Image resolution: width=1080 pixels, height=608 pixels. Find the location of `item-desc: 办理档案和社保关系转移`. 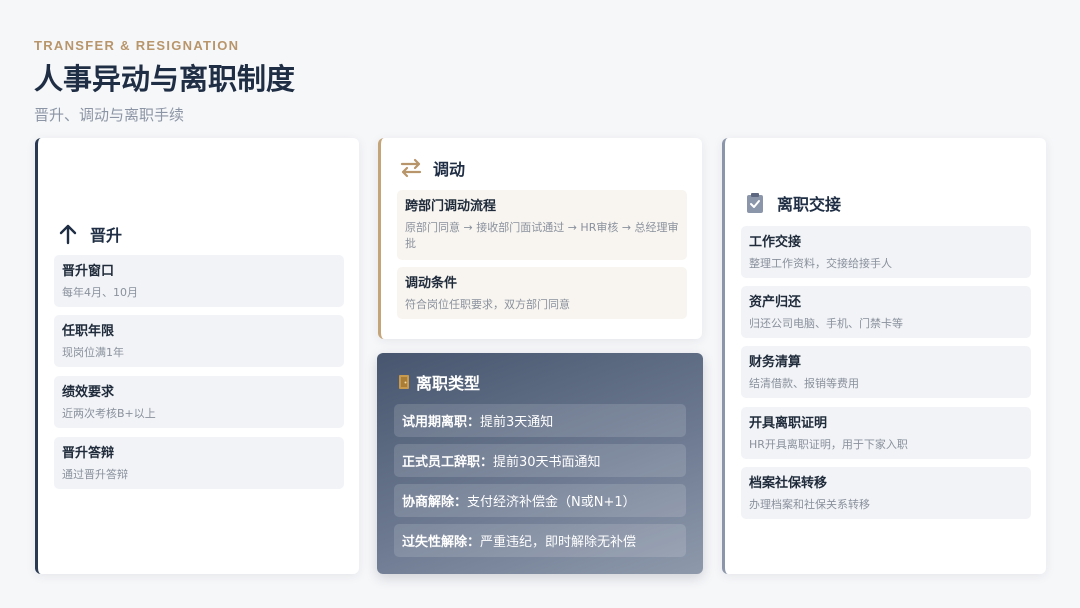

item-desc: 办理档案和社保关系转移 is located at coordinates (809, 504).